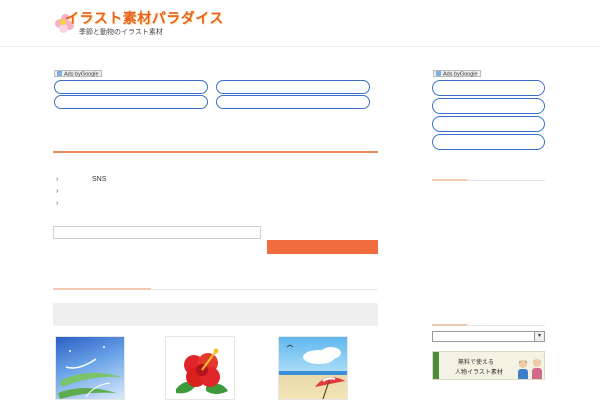  What do you see at coordinates (81, 180) in the screenshot?
I see `list-item: › SNS` at bounding box center [81, 180].